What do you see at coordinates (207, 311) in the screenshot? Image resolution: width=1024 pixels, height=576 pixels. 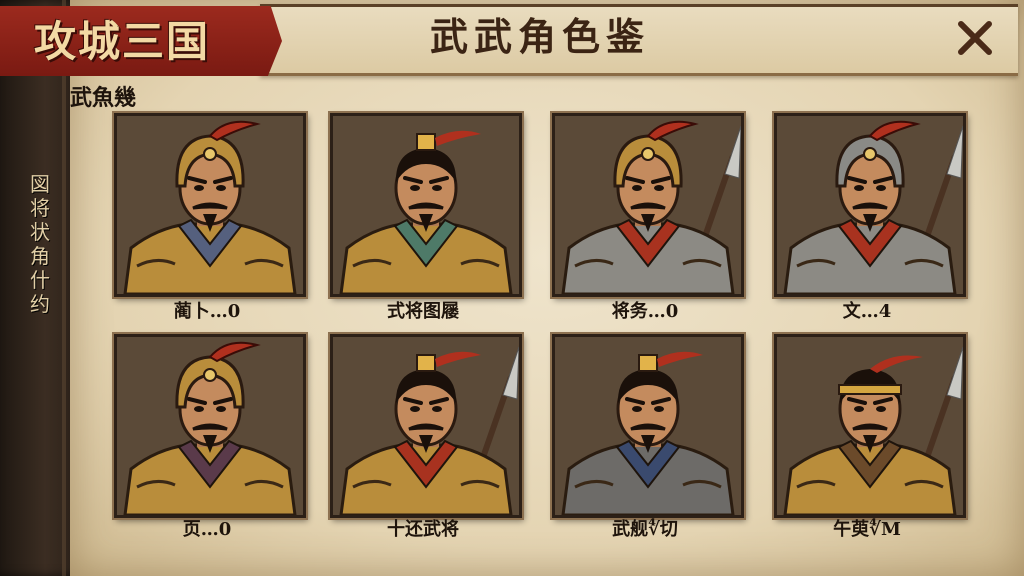 I see `character-name-1: 蔺卜…0` at bounding box center [207, 311].